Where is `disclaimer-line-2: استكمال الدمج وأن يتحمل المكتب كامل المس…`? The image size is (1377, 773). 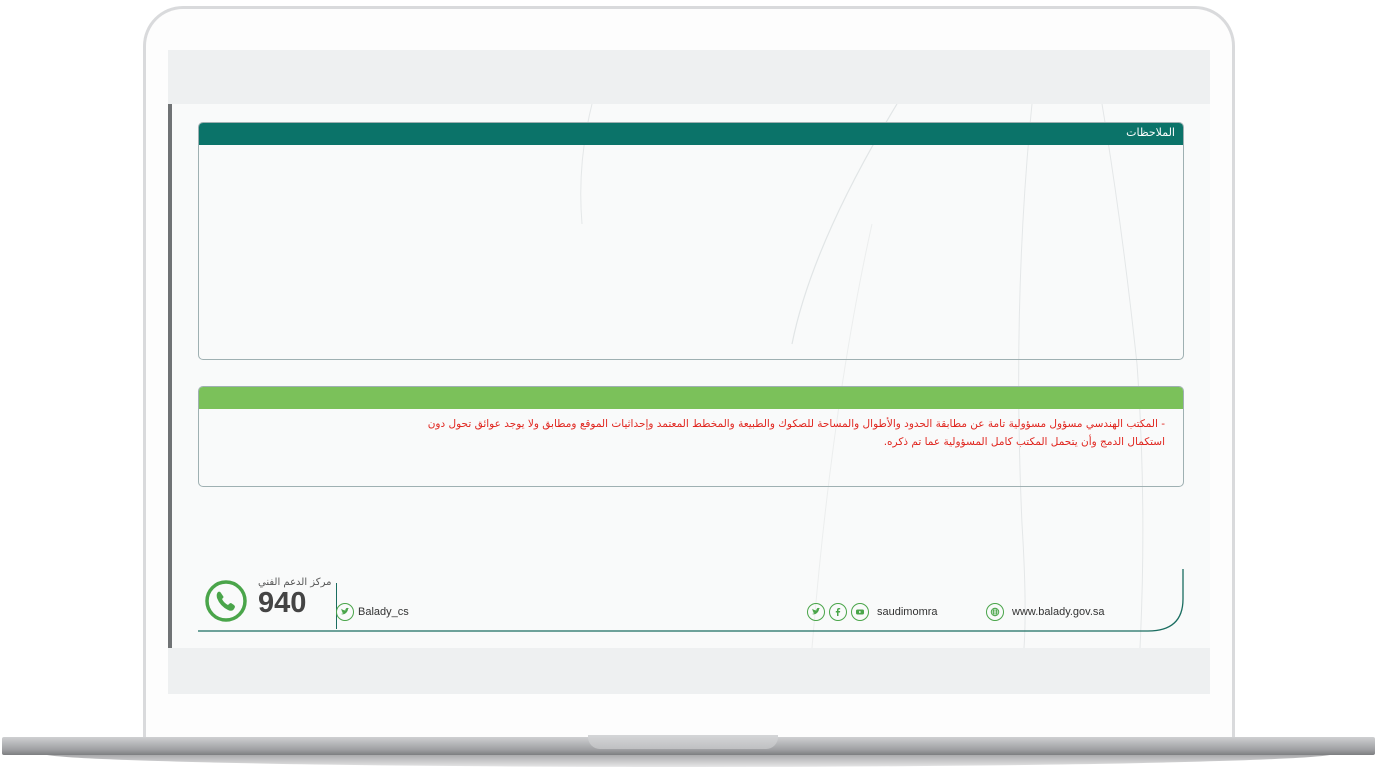 disclaimer-line-2: استكمال الدمج وأن يتحمل المكتب كامل المس… is located at coordinates (1024, 442).